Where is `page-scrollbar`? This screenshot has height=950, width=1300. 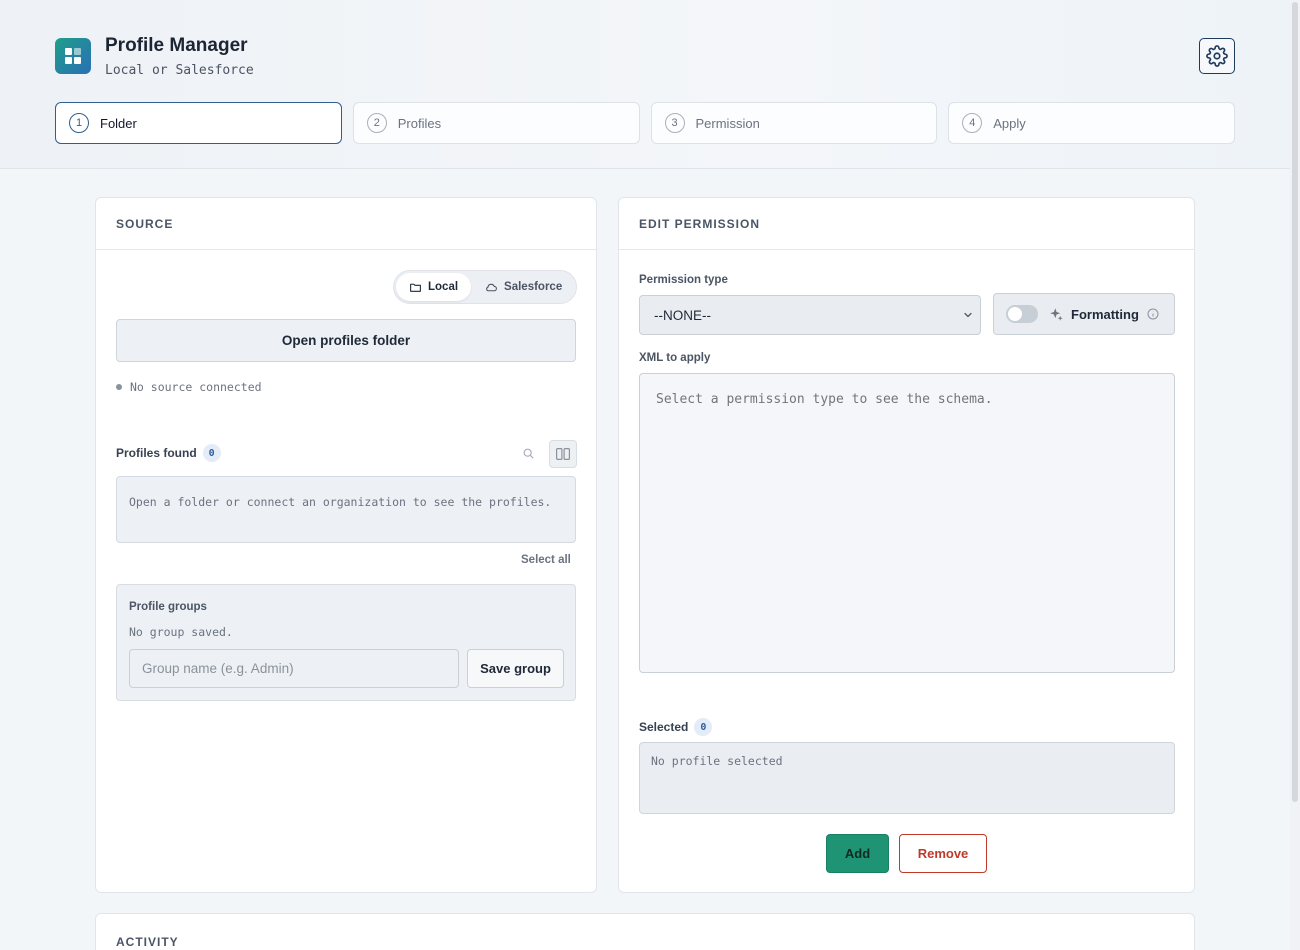 page-scrollbar is located at coordinates (1295, 475).